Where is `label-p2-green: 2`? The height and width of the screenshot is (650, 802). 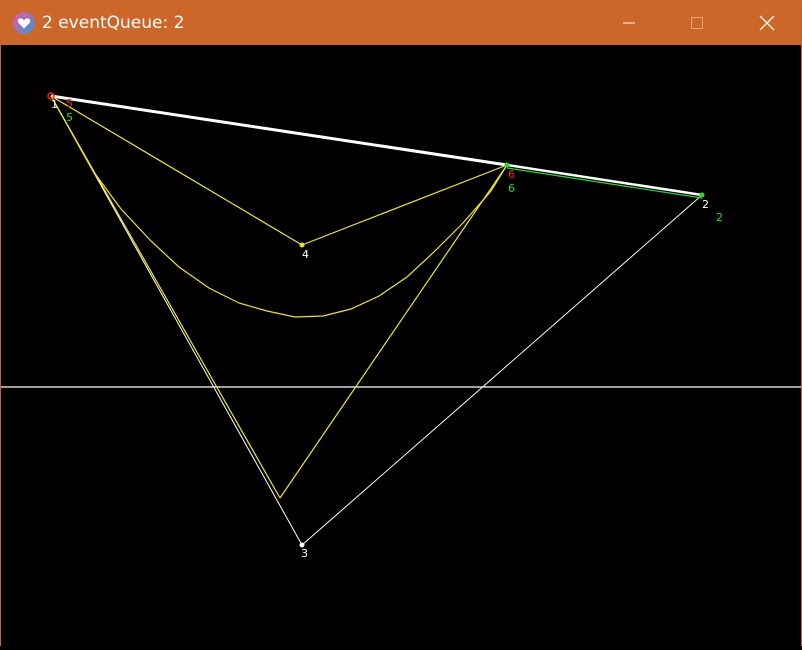 label-p2-green: 2 is located at coordinates (719, 217).